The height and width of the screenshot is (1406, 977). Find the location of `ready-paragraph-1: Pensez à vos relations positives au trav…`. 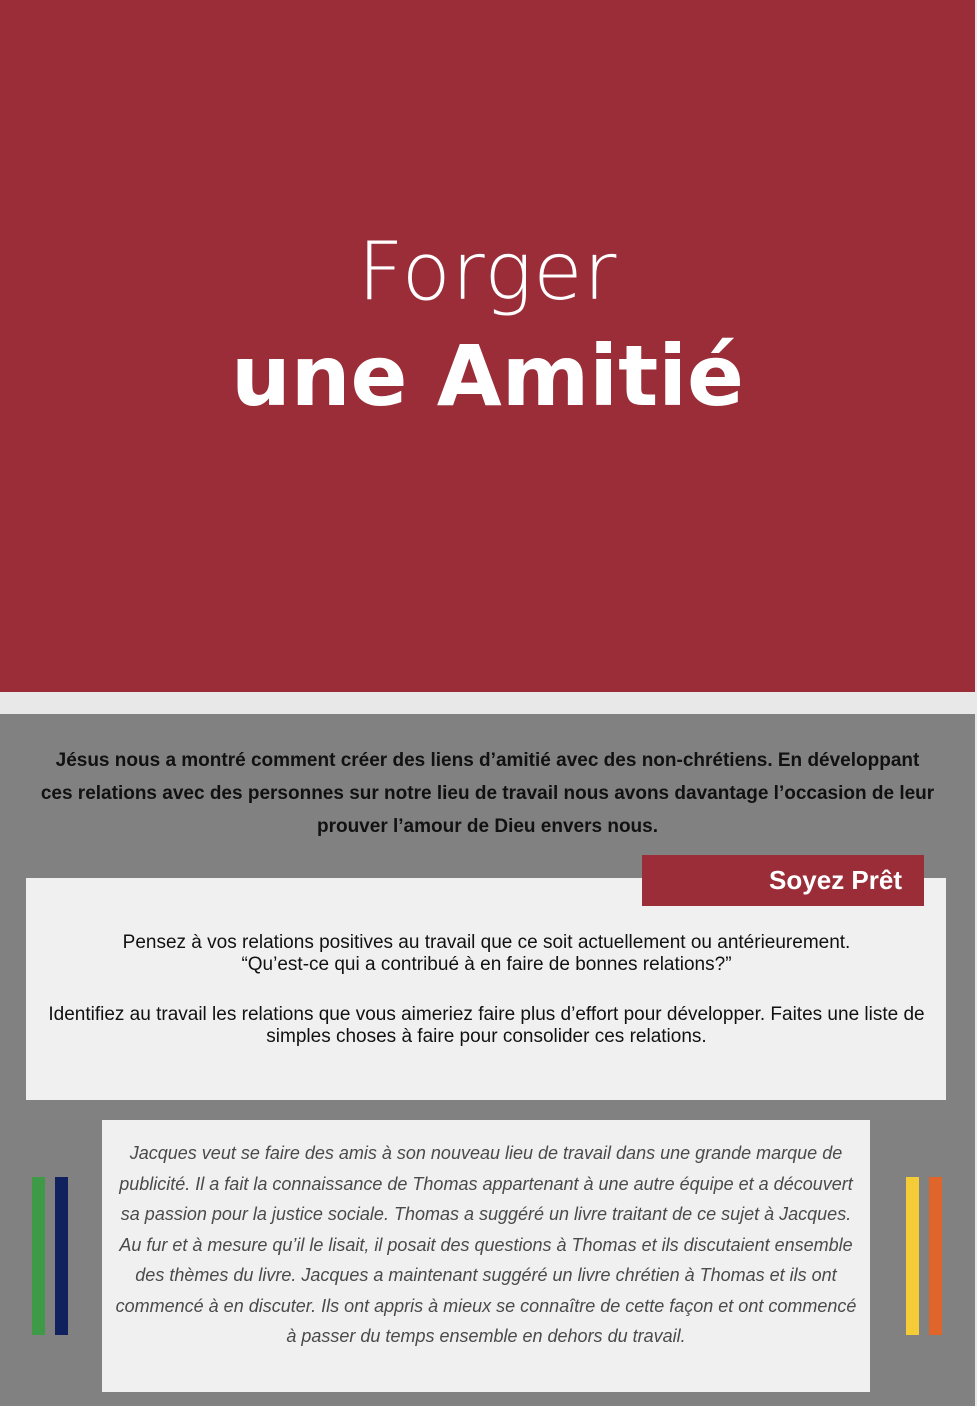

ready-paragraph-1: Pensez à vos relations positives au trav… is located at coordinates (486, 954).